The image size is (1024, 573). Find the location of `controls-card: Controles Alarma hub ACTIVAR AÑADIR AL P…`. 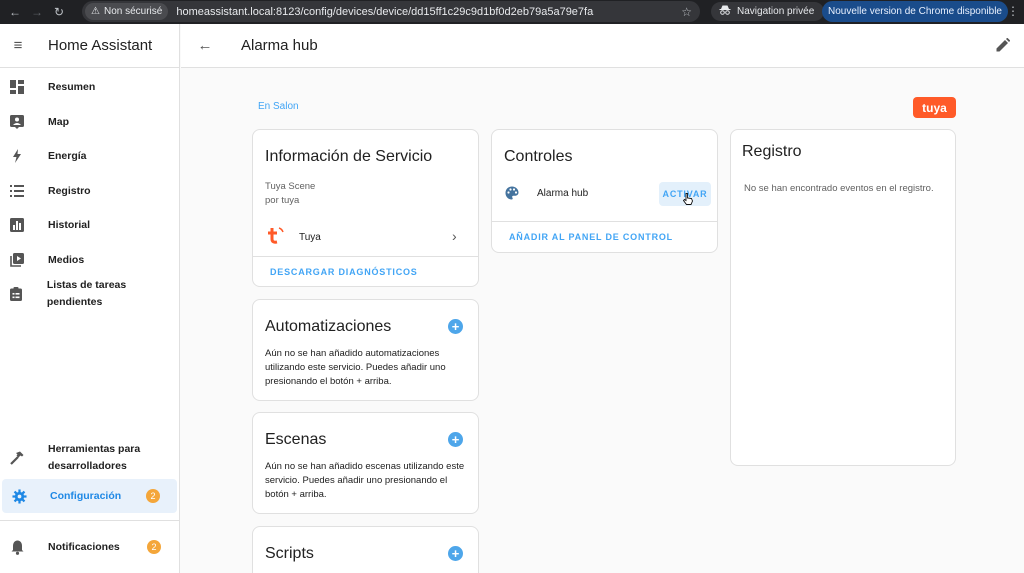

controls-card: Controles Alarma hub ACTIVAR AÑADIR AL P… is located at coordinates (604, 191).